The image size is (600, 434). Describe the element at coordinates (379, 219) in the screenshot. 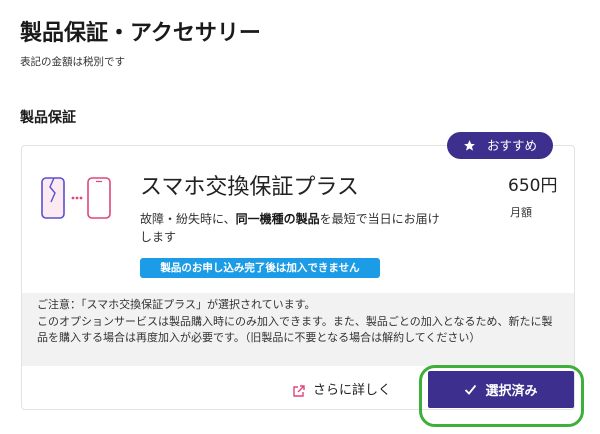

I see `description-text: を最短で当日にお届け` at that location.